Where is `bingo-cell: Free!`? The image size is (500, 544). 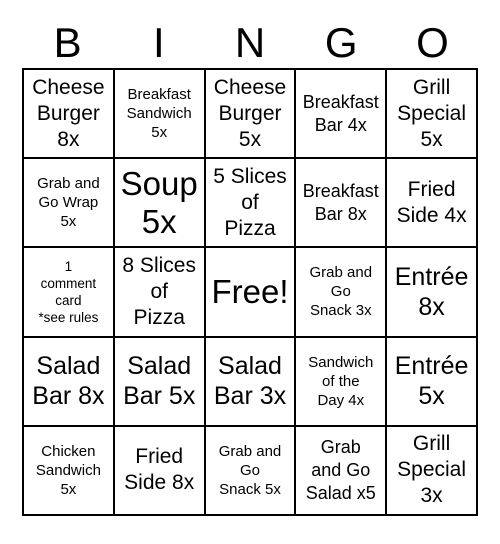
bingo-cell: Free! is located at coordinates (251, 293).